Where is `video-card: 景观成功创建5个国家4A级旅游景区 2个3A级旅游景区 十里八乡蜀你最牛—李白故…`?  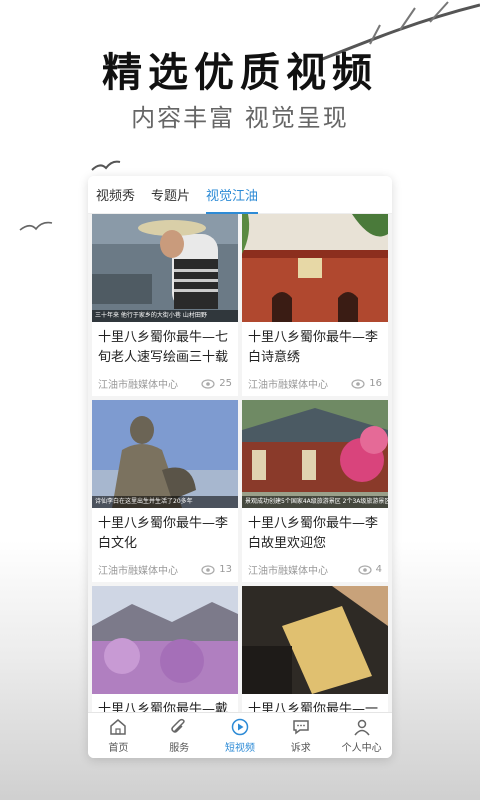
video-card: 景观成功创建5个国家4A级旅游景区 2个3A级旅游景区 十里八乡蜀你最牛—李白故… is located at coordinates (315, 491).